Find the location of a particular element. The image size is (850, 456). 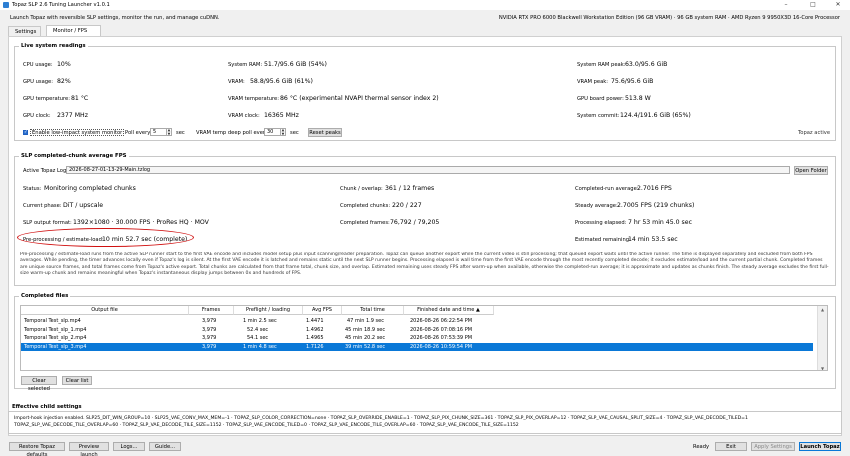

gpu-temp-label: GPU temperature: is located at coordinates (46, 99).